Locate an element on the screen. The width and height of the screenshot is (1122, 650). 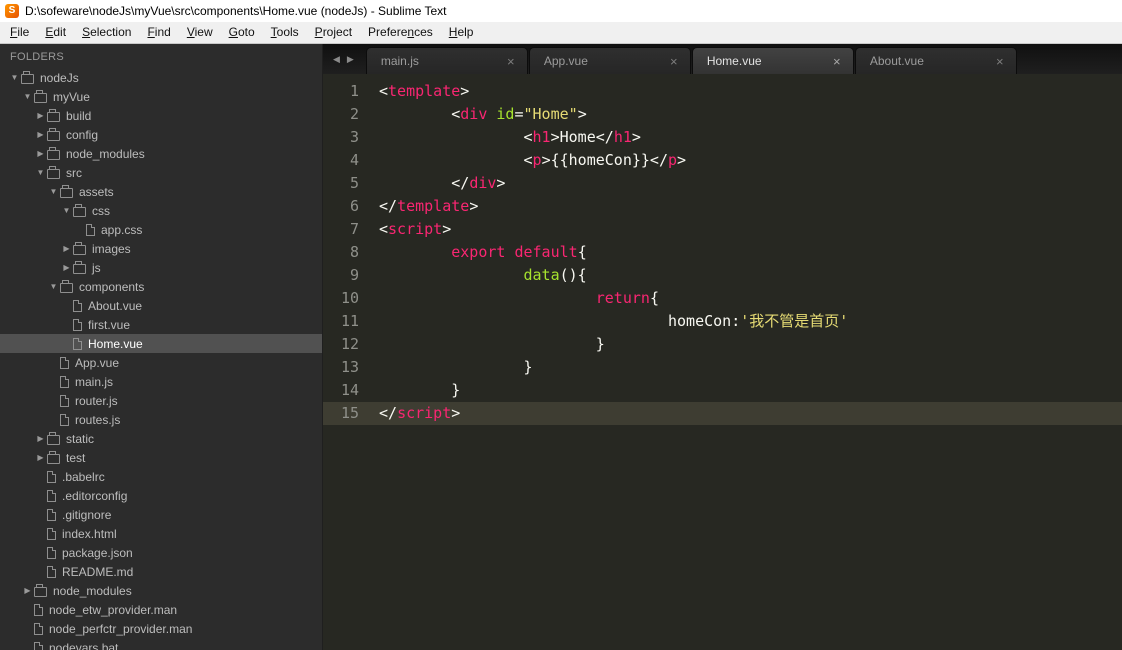
tree-item-node_etw_provider.man: node_etw_provider.man is located at coordinates (161, 609).